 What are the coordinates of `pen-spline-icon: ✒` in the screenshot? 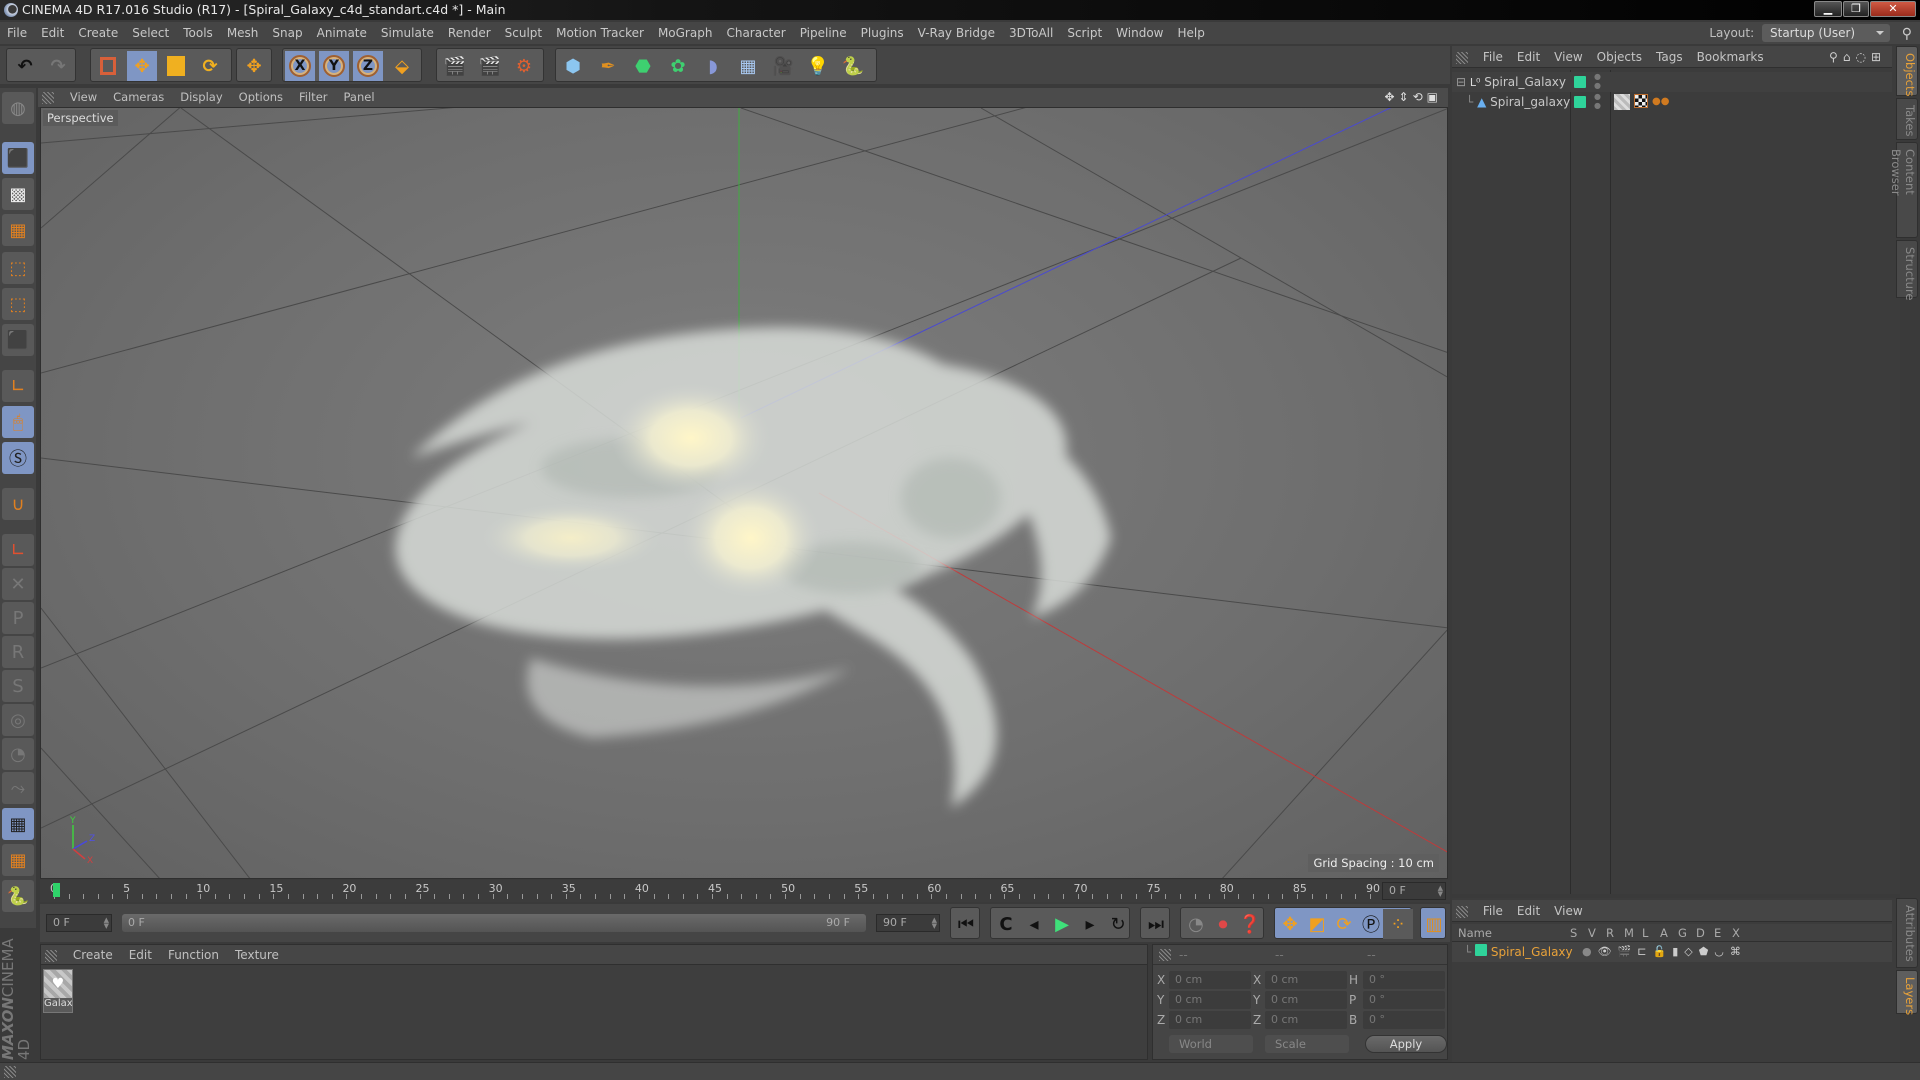 It's located at (608, 66).